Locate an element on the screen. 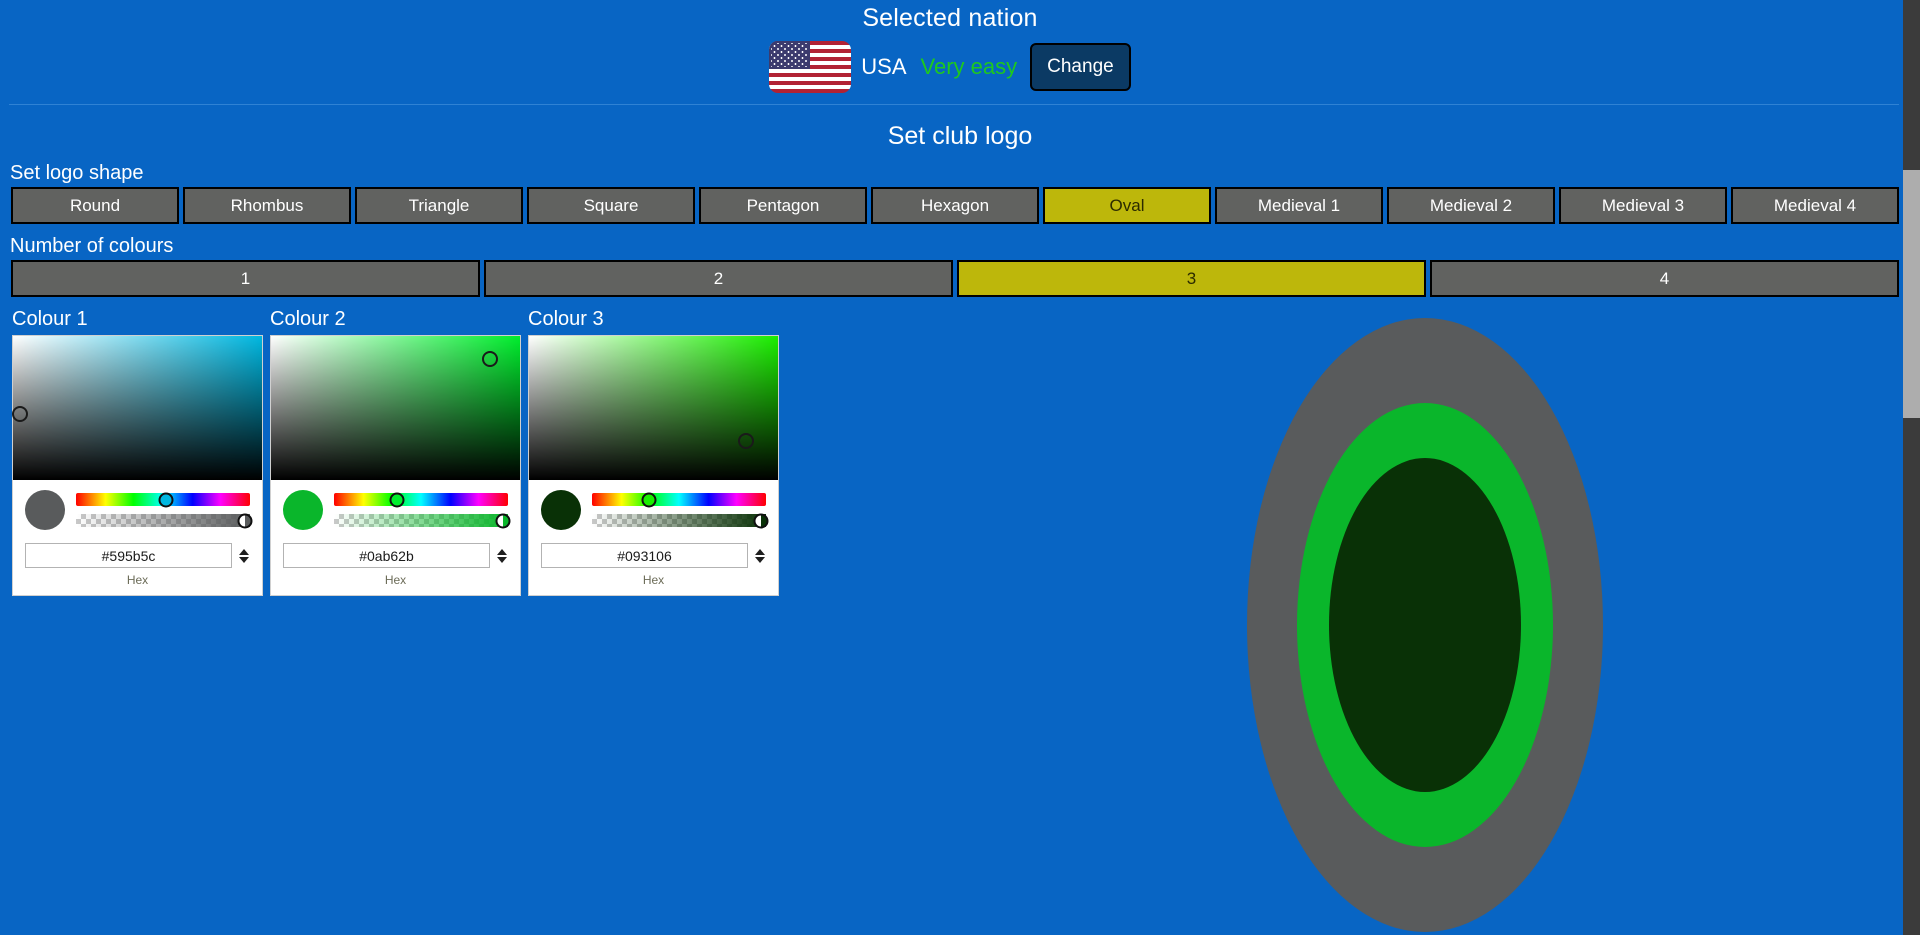 This screenshot has width=1920, height=935. colour-count-button-1: 1 is located at coordinates (245, 278).